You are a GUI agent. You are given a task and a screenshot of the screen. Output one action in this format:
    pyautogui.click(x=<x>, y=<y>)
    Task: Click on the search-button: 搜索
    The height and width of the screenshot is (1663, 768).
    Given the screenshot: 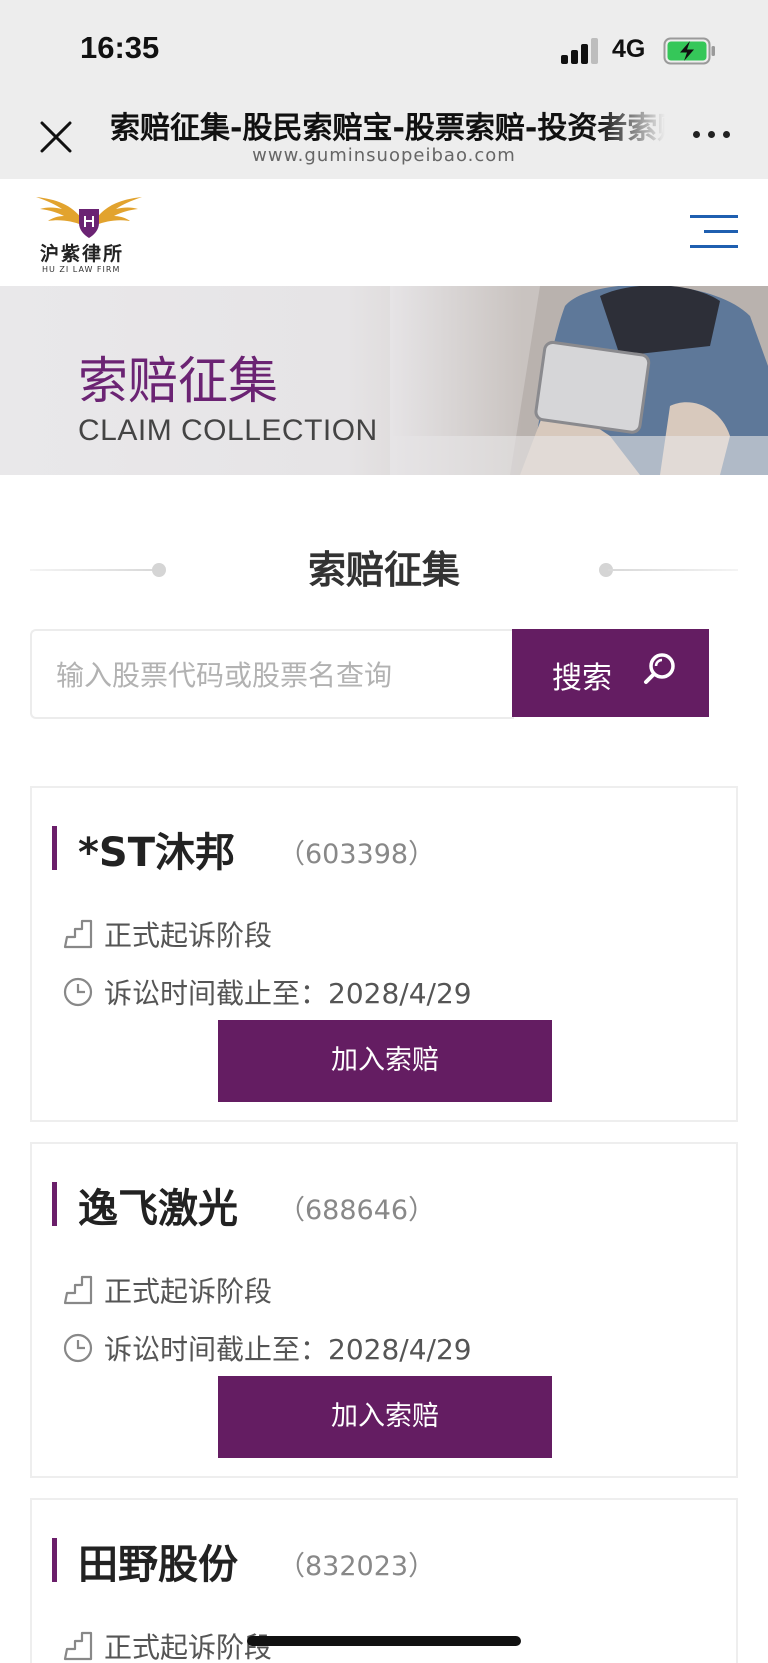 What is the action you would take?
    pyautogui.click(x=610, y=673)
    